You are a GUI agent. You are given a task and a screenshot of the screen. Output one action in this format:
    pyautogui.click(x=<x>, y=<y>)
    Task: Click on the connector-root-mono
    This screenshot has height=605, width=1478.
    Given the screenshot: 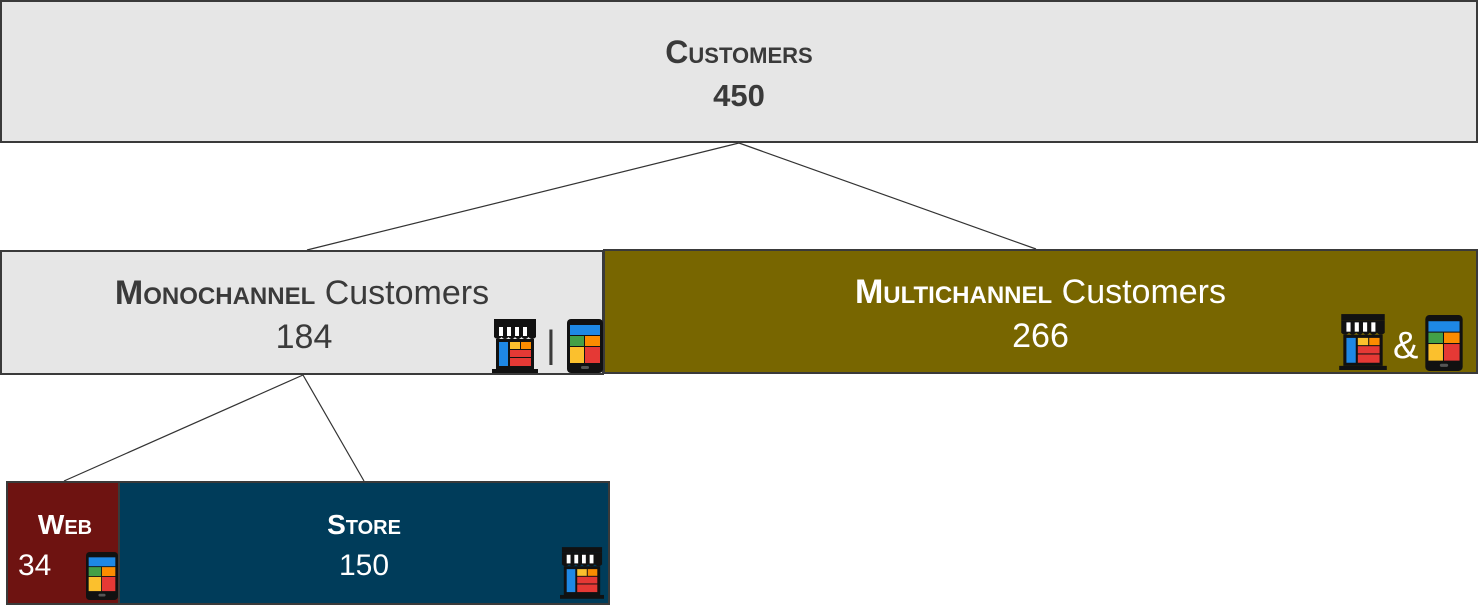 What is the action you would take?
    pyautogui.click(x=523, y=196)
    